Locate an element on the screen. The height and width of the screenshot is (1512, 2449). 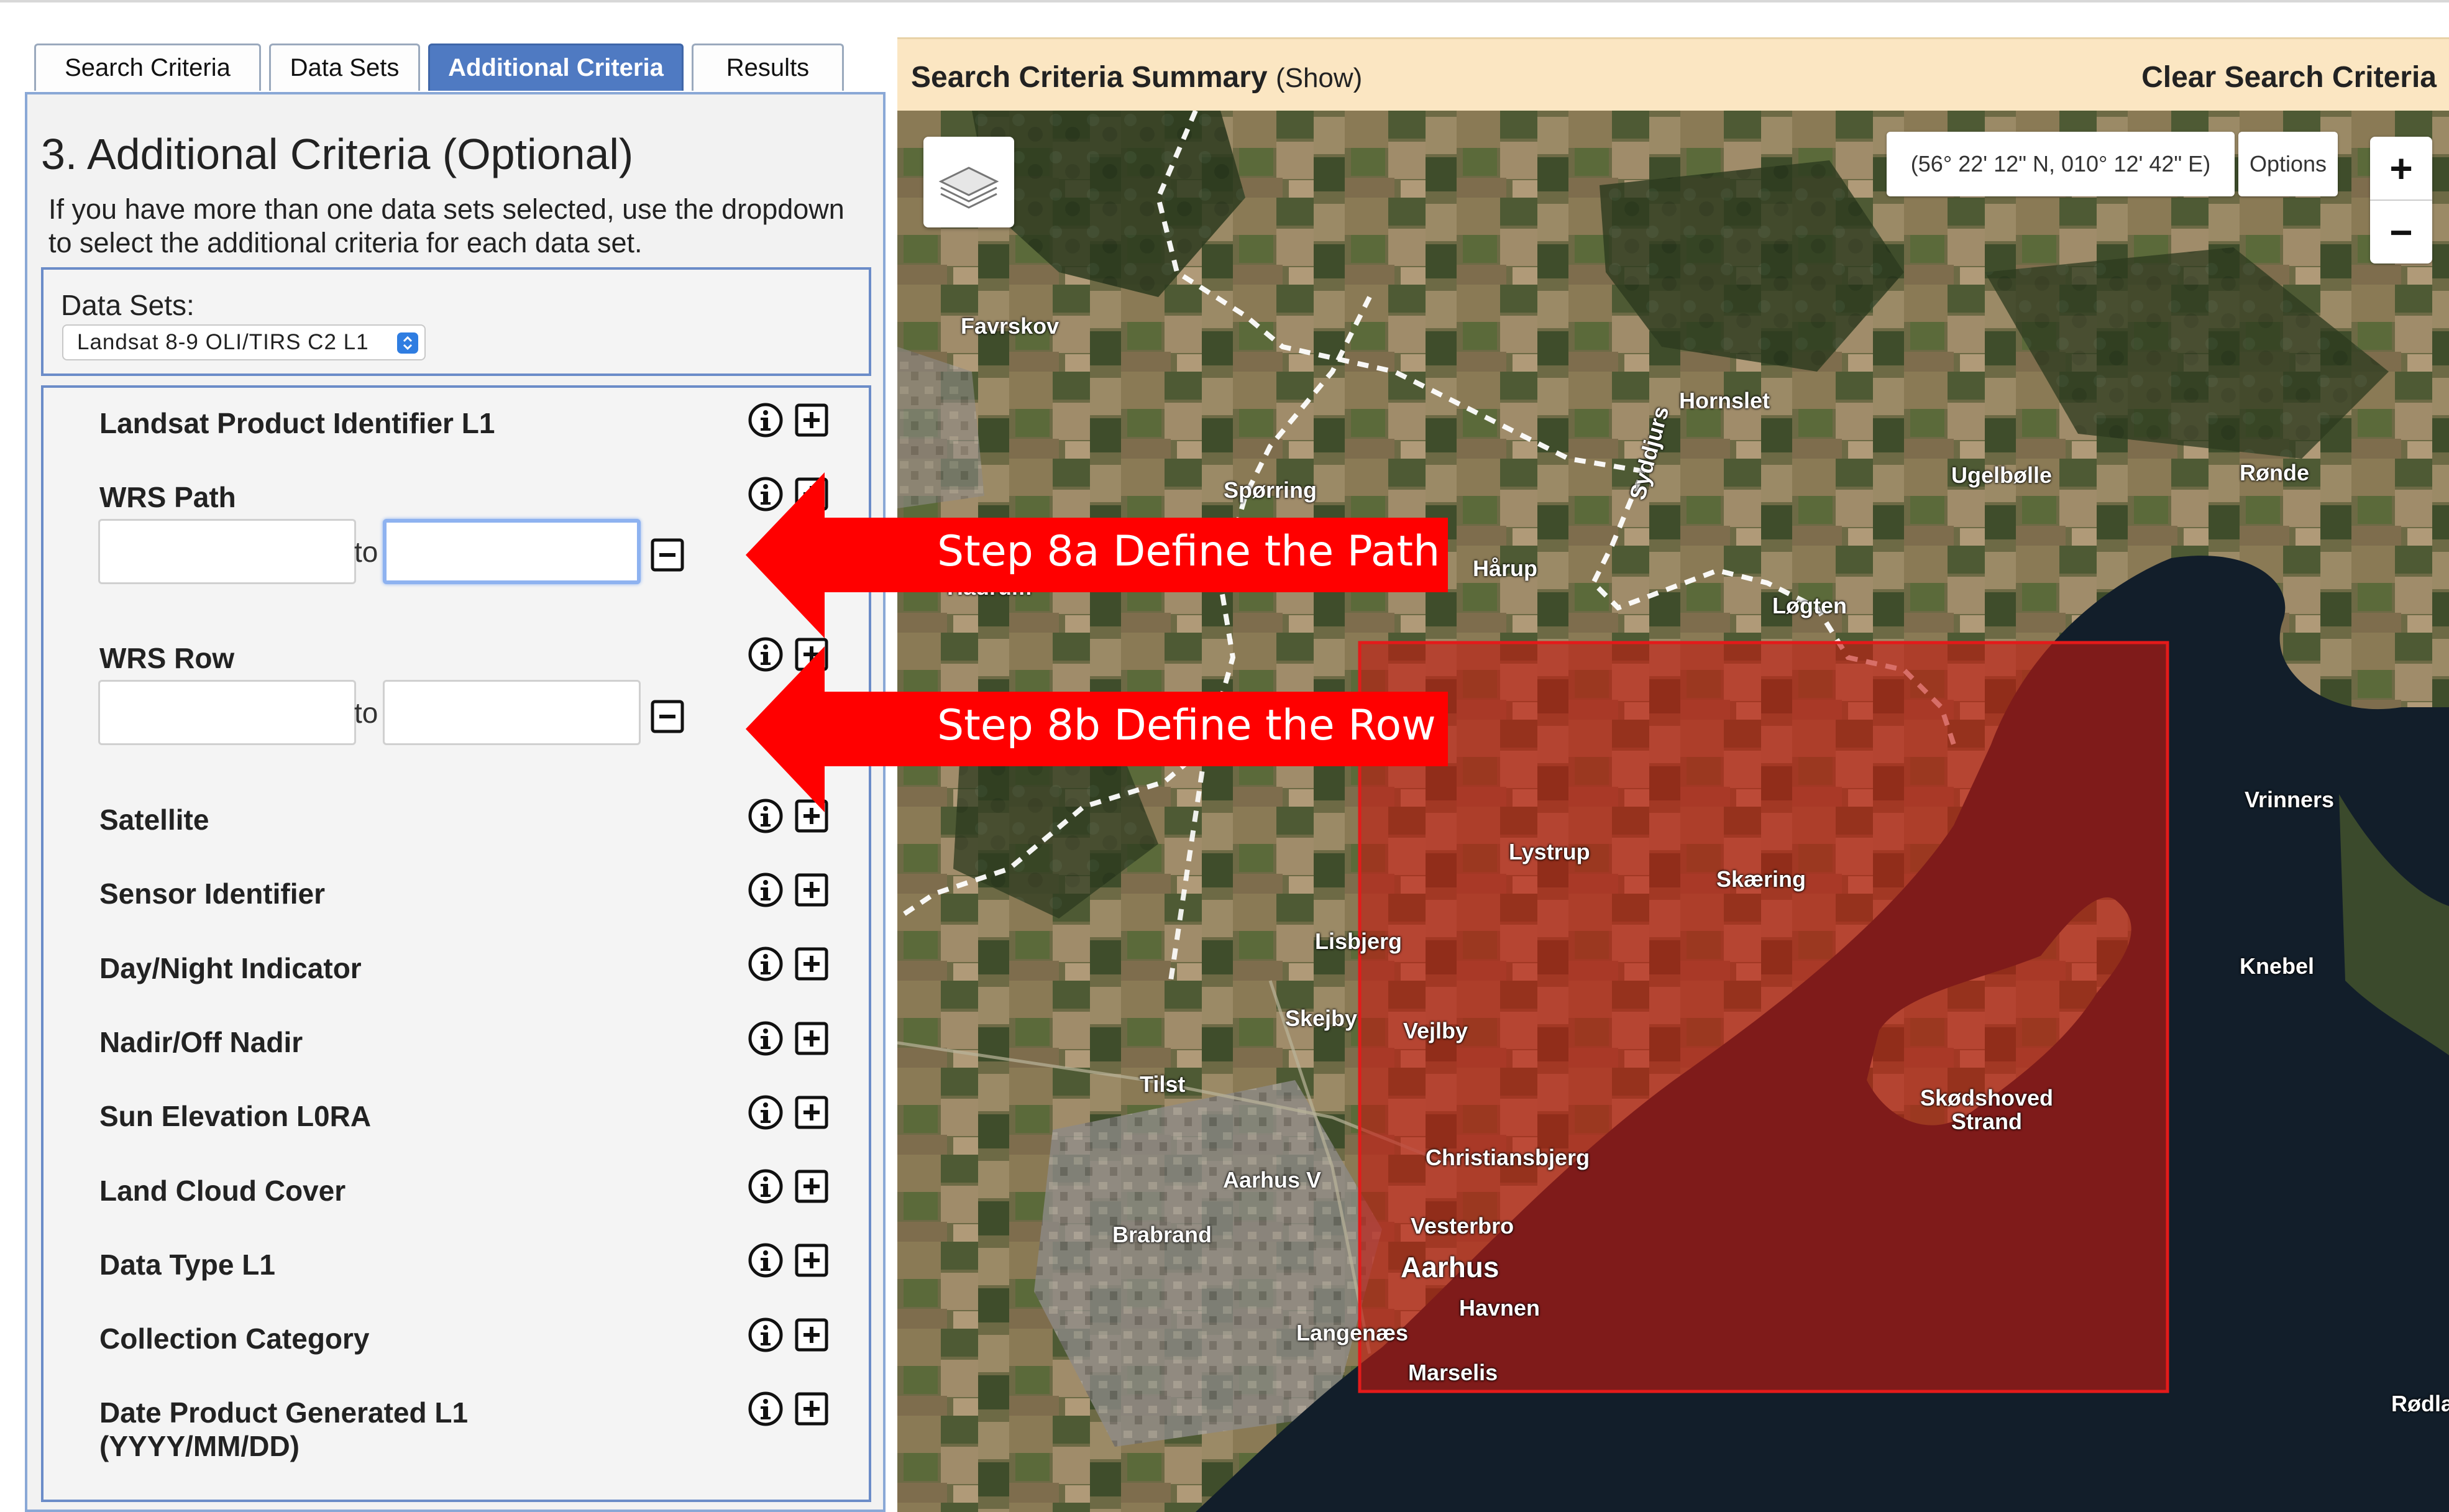
step-8b-label: Step 8b Define the Row is located at coordinates (1186, 725).